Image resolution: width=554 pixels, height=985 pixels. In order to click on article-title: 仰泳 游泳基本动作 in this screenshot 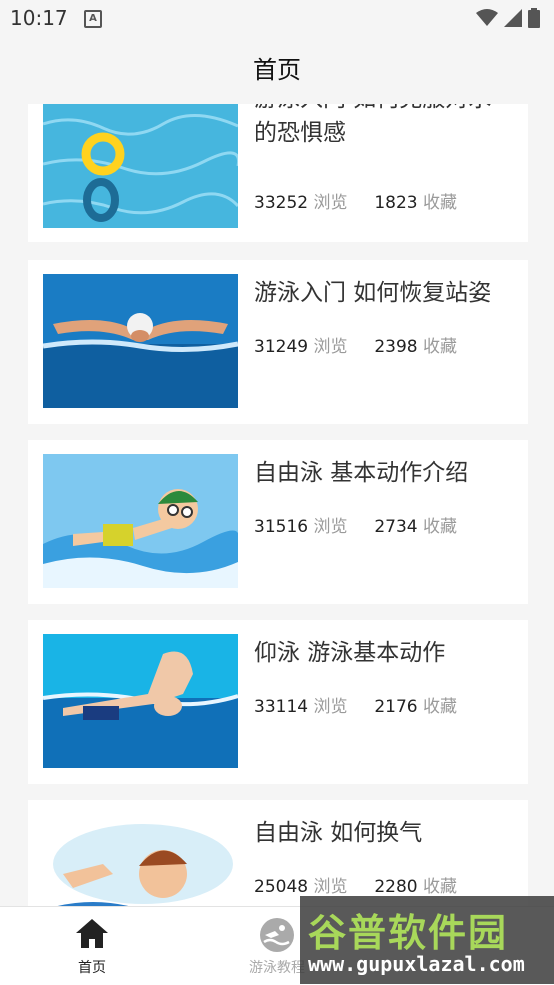, I will do `click(350, 653)`.